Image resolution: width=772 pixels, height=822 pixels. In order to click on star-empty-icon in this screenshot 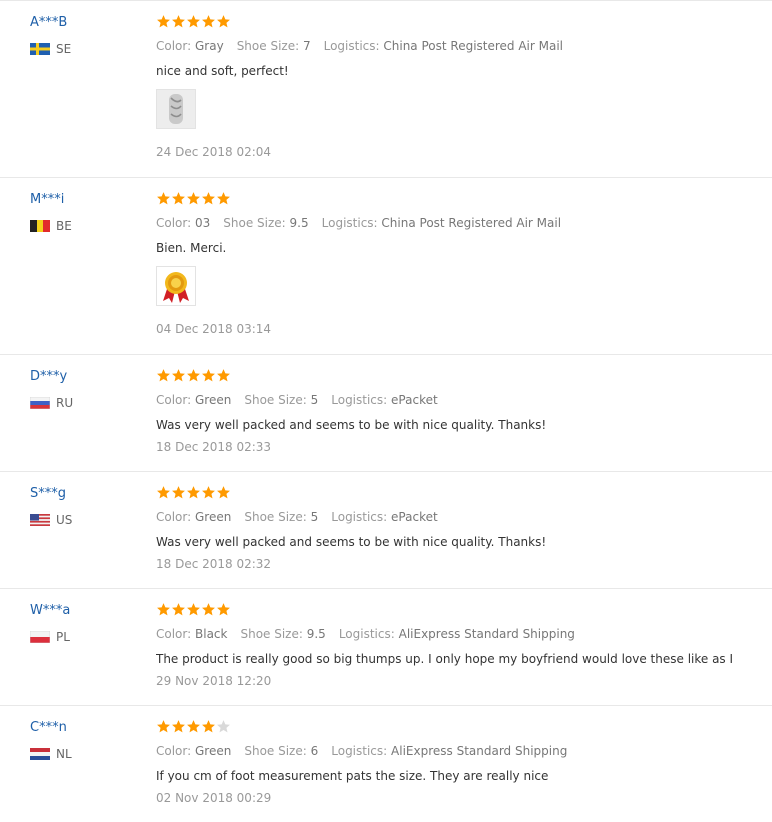, I will do `click(223, 728)`.